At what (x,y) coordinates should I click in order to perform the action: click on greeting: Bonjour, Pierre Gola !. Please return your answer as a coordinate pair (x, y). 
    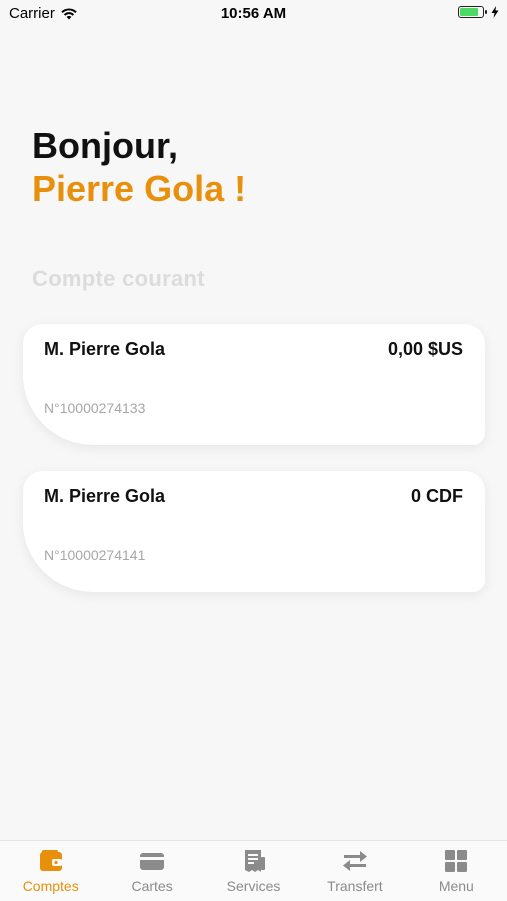
    Looking at the image, I should click on (139, 169).